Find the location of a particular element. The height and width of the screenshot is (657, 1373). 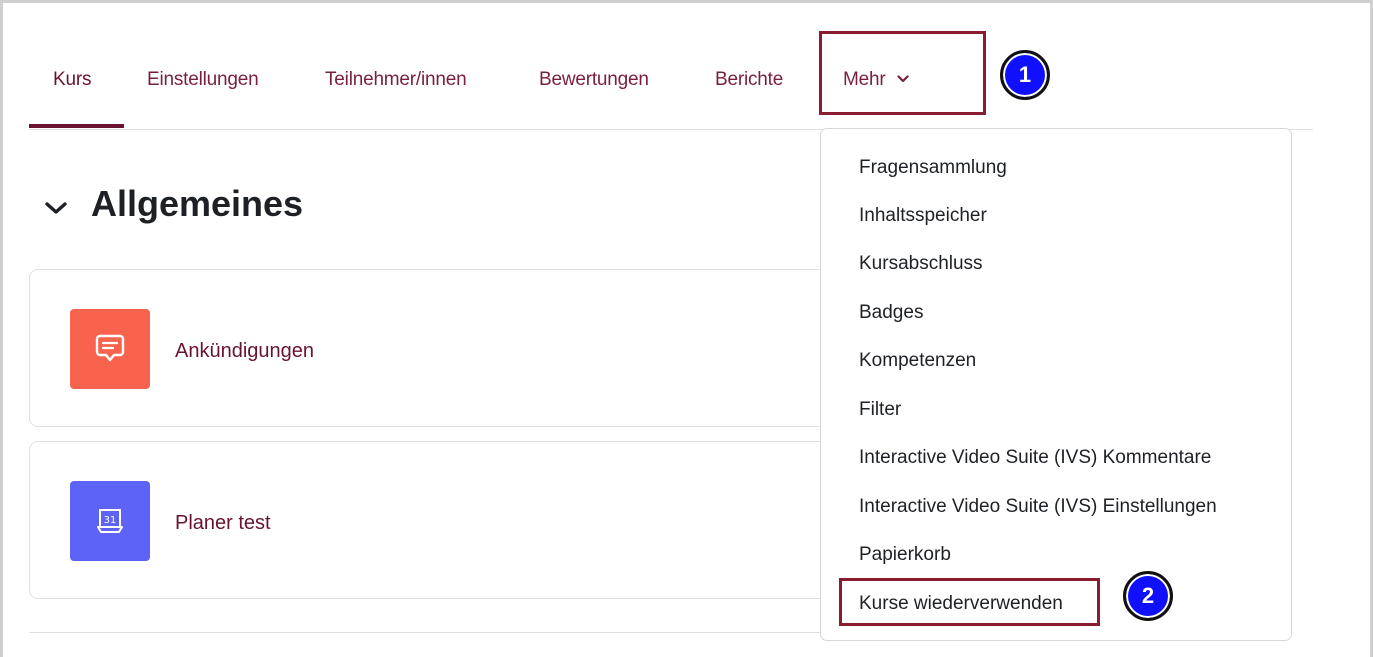

active-tab-indicator is located at coordinates (76, 126).